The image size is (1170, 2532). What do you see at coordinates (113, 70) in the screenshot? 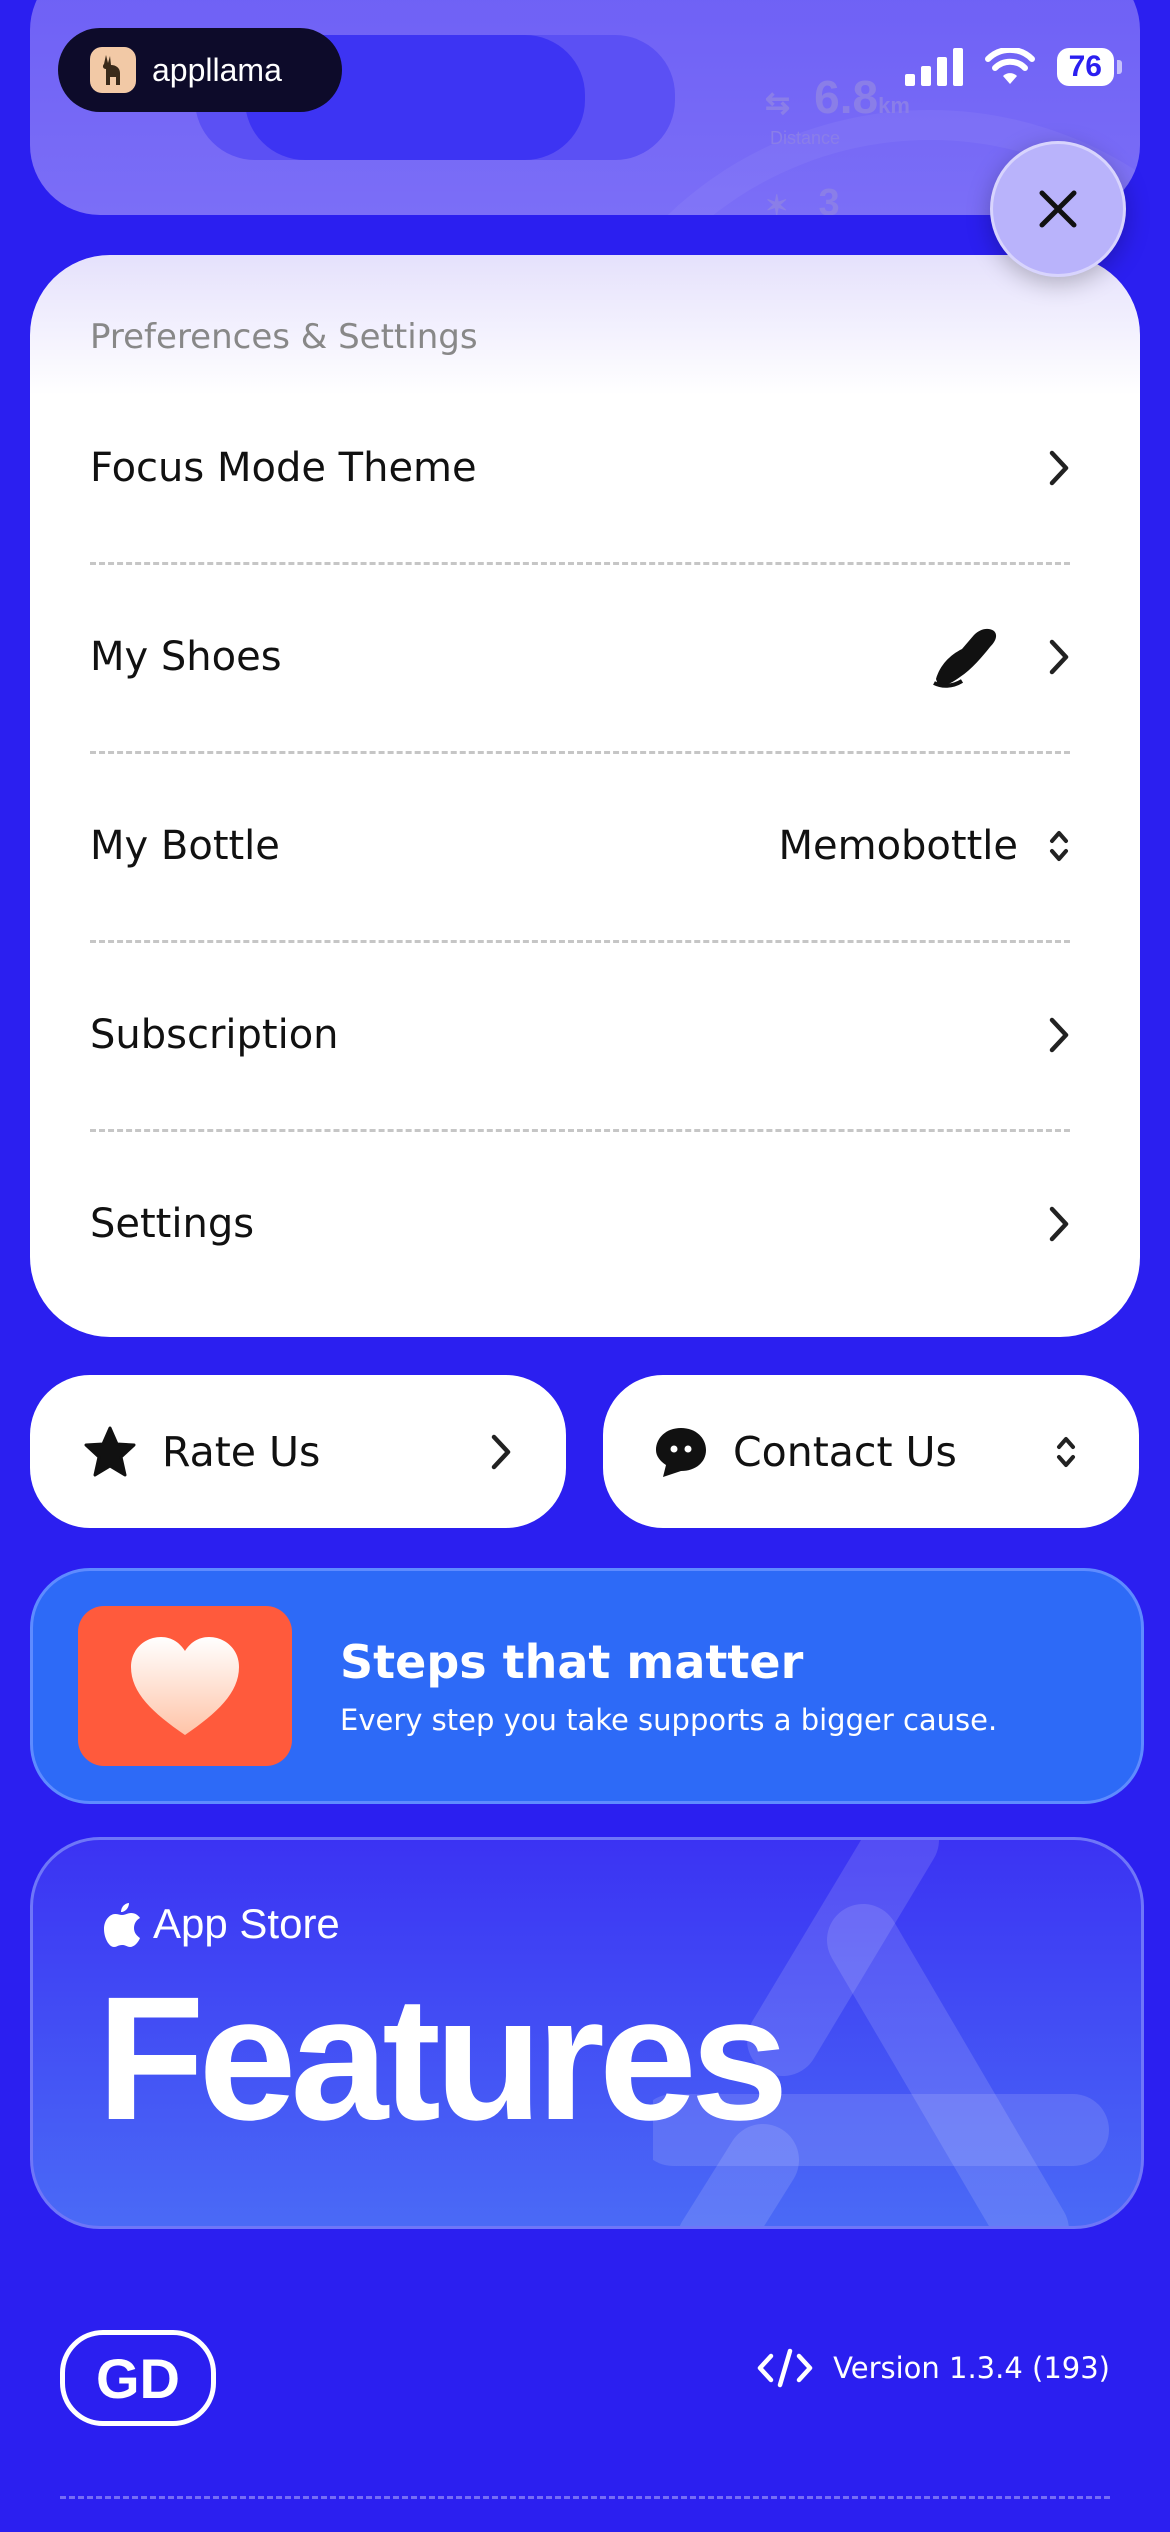
I see `llama-logo-icon` at bounding box center [113, 70].